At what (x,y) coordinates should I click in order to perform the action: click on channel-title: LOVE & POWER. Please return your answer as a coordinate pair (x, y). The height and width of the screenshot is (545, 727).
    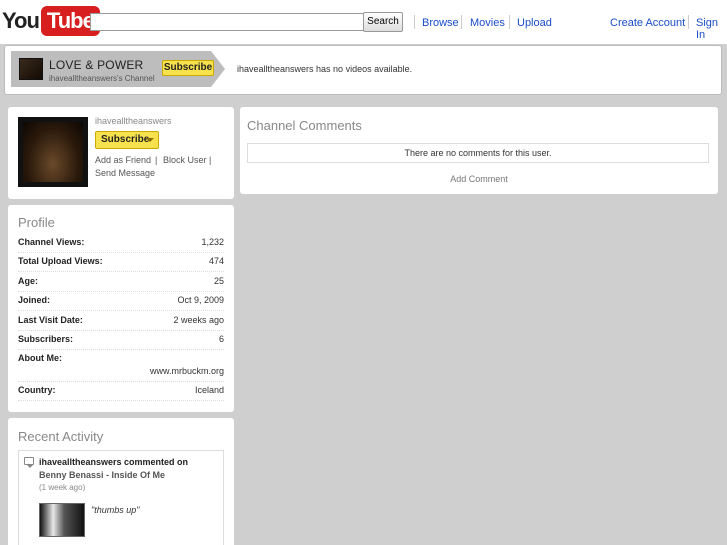
    Looking at the image, I should click on (96, 65).